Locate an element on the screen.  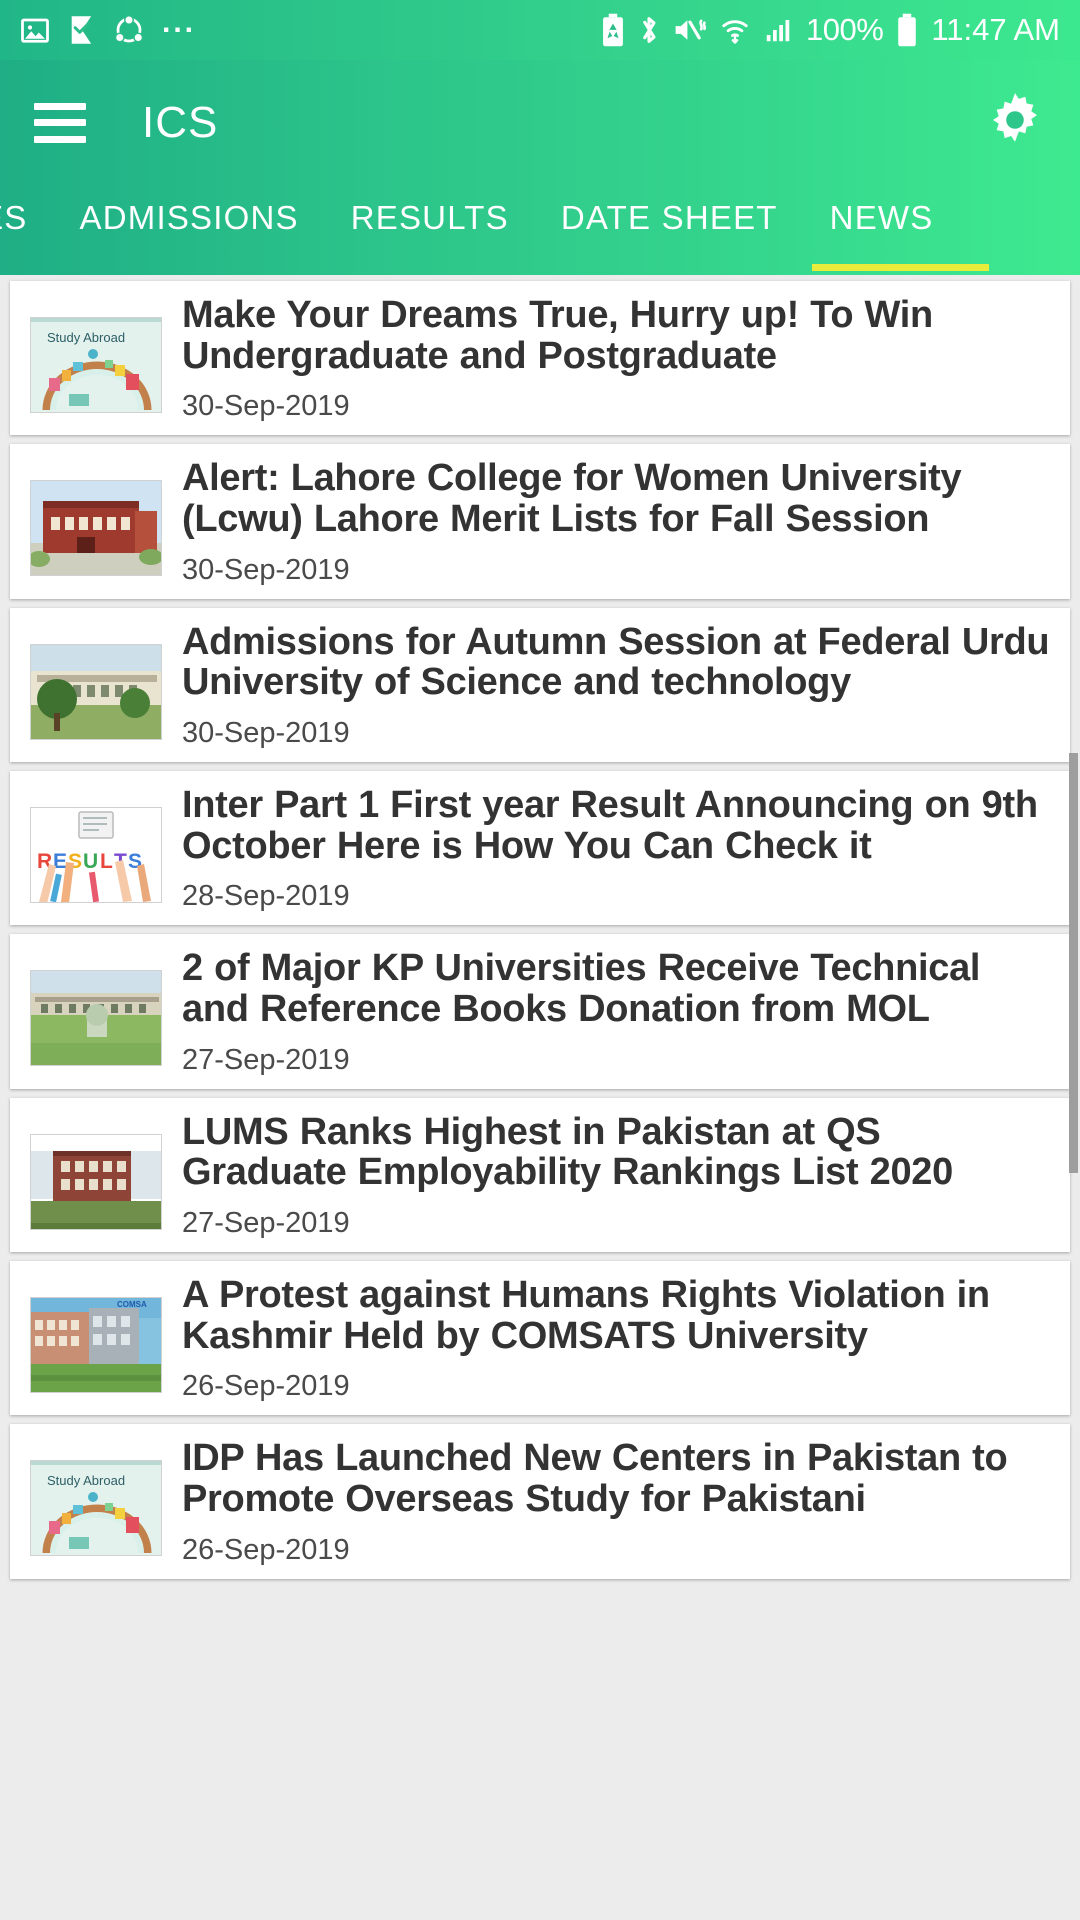
status-bar-system-icons: 100% 11:47 AM is located at coordinates (830, 30).